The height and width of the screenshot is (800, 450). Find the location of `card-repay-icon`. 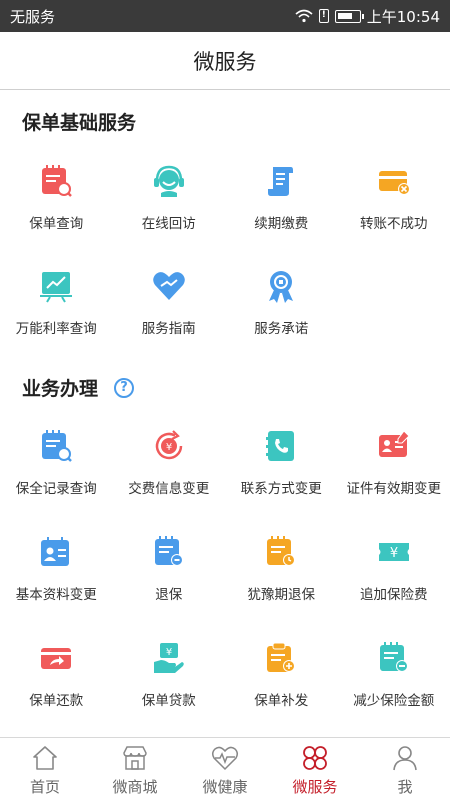

card-repay-icon is located at coordinates (56, 658).